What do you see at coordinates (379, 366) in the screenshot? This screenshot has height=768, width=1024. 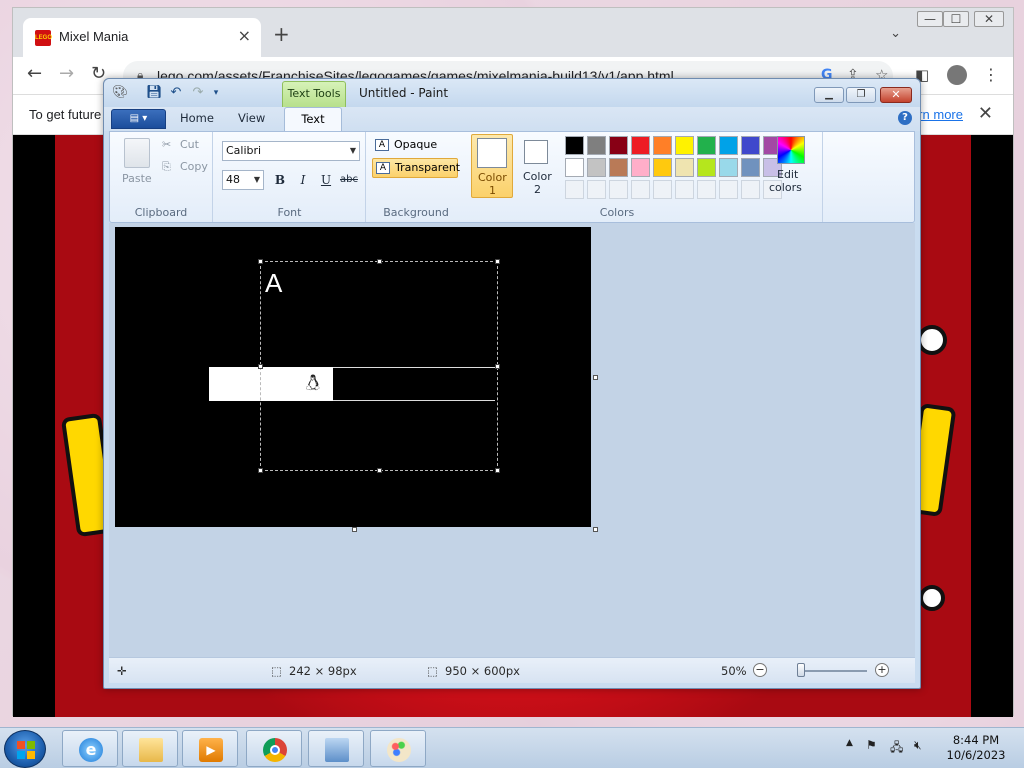 I see `text-selection-box: A` at bounding box center [379, 366].